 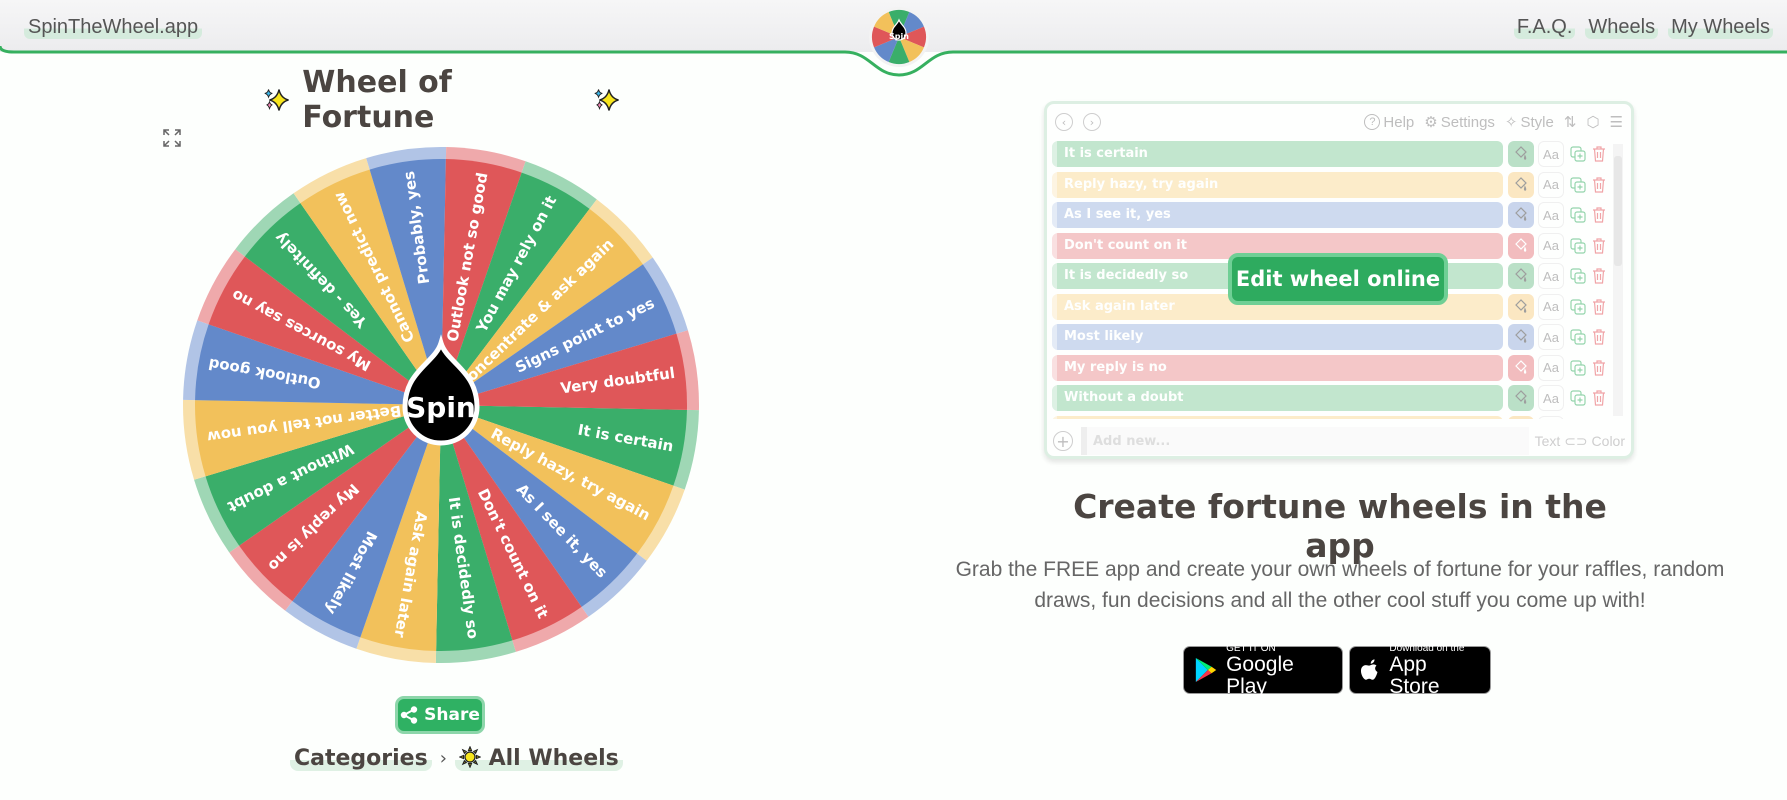 I want to click on text-color-toggle: Text ⊂⊃ Color, so click(x=1580, y=441).